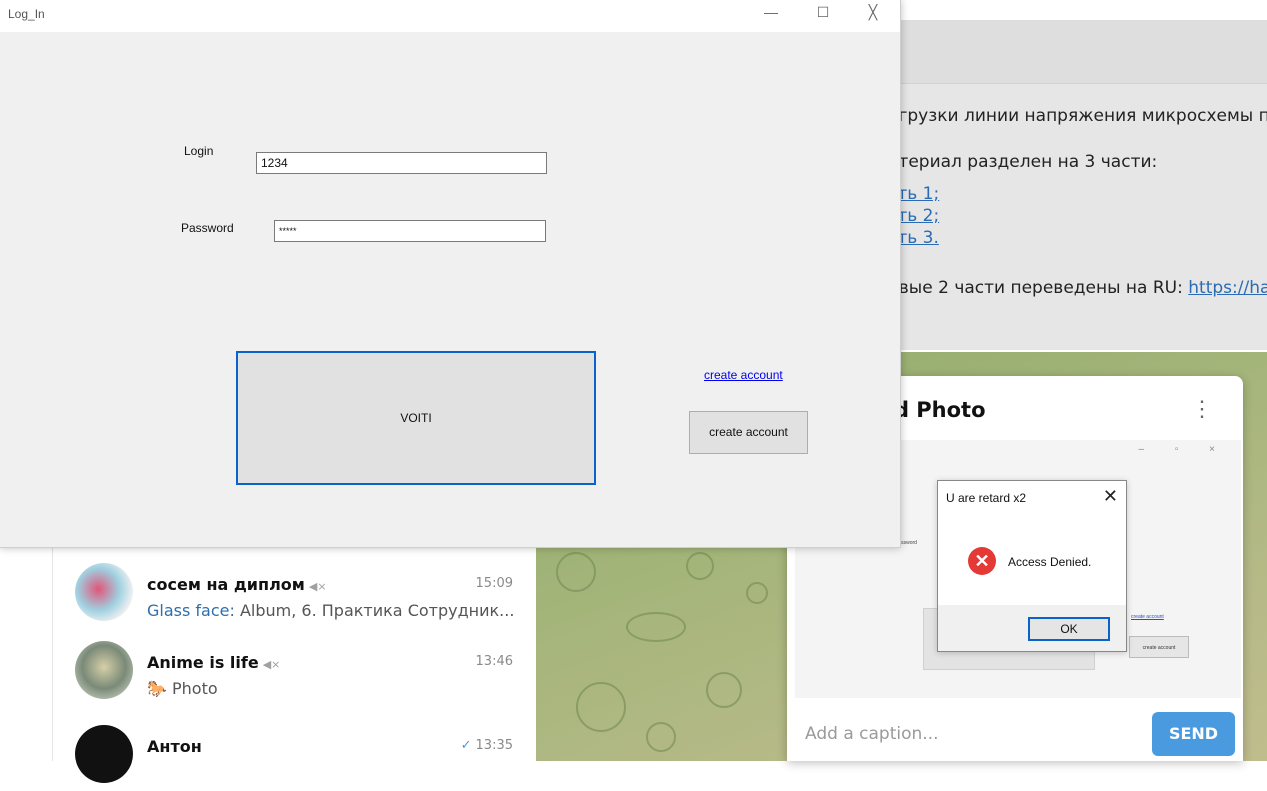 The image size is (1267, 791). Describe the element at coordinates (401, 163) in the screenshot. I see `login-input: 1234` at that location.